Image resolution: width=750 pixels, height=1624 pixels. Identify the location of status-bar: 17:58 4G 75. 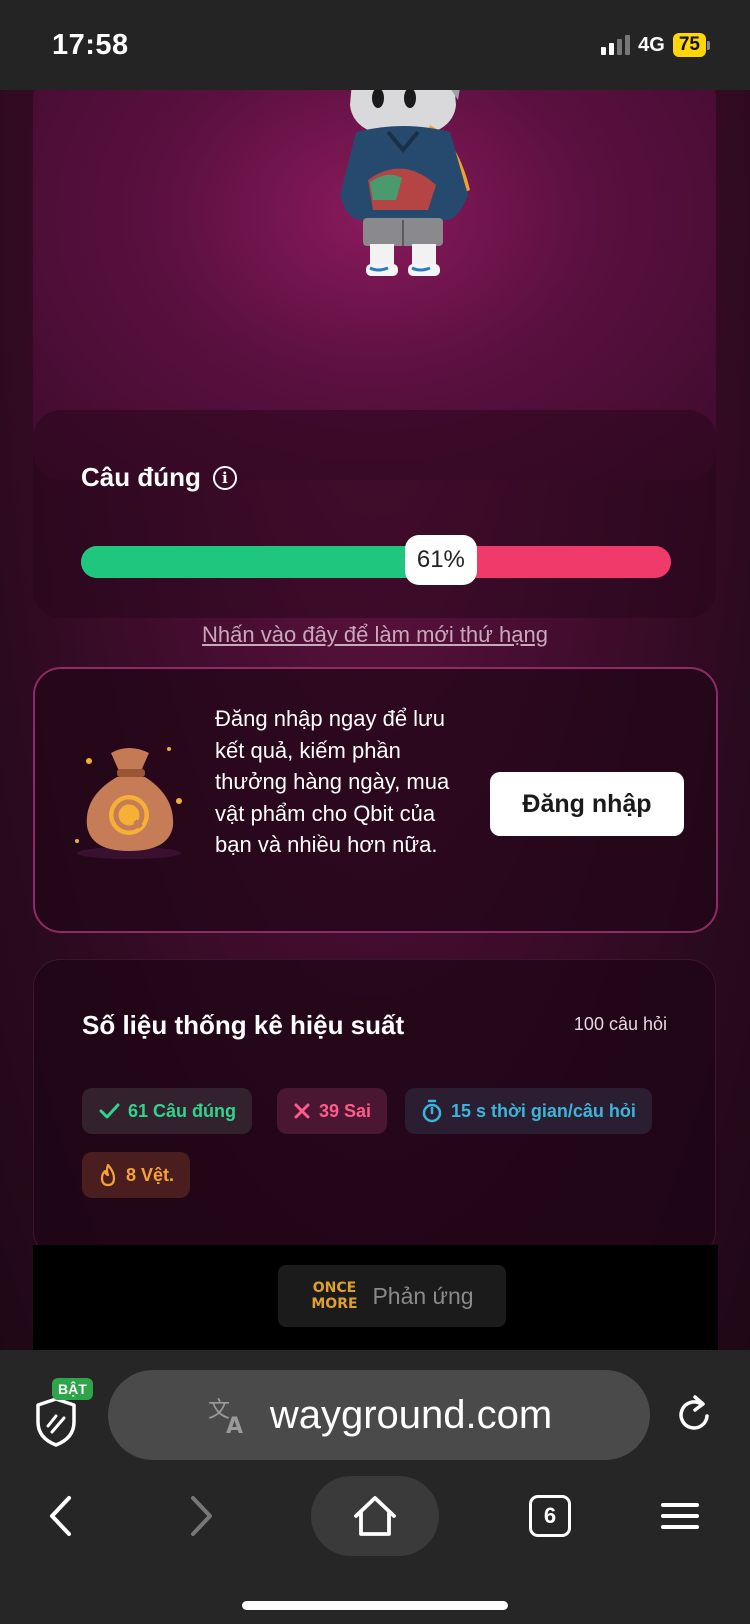
(375, 45).